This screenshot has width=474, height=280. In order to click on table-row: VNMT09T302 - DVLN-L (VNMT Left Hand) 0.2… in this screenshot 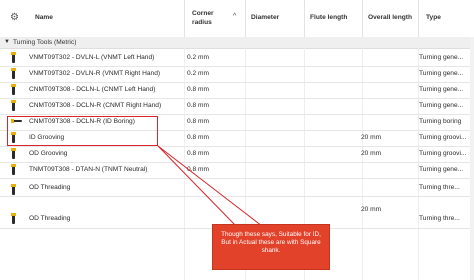, I will do `click(237, 58)`.